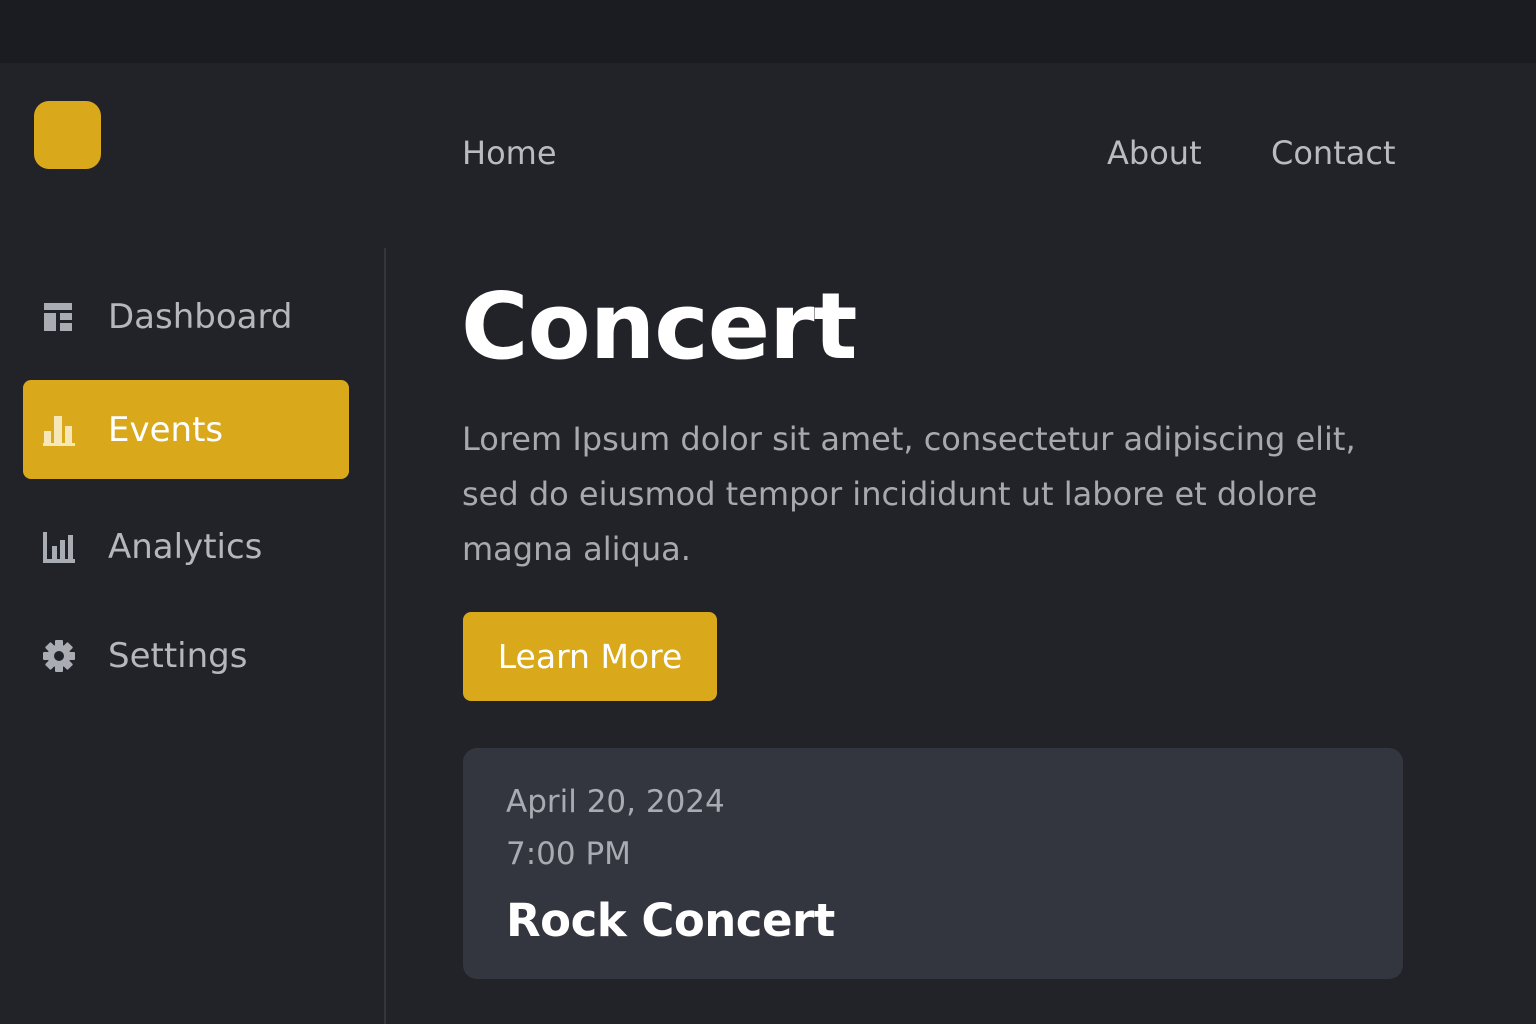 The width and height of the screenshot is (1536, 1024). What do you see at coordinates (59, 547) in the screenshot?
I see `analytics-icon` at bounding box center [59, 547].